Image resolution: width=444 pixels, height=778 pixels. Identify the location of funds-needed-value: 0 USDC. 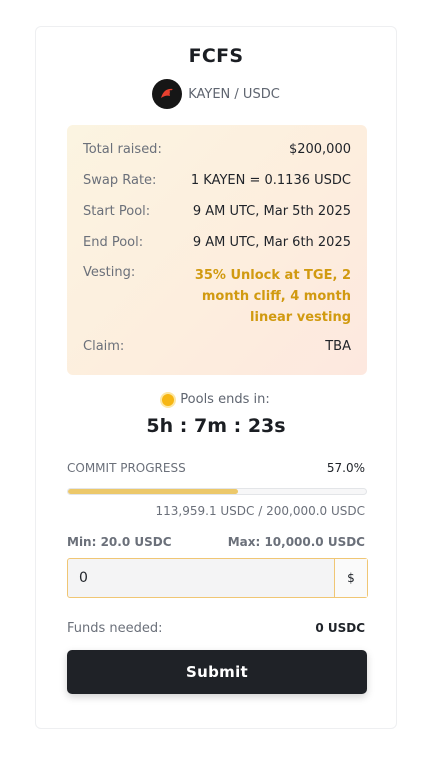
(340, 628).